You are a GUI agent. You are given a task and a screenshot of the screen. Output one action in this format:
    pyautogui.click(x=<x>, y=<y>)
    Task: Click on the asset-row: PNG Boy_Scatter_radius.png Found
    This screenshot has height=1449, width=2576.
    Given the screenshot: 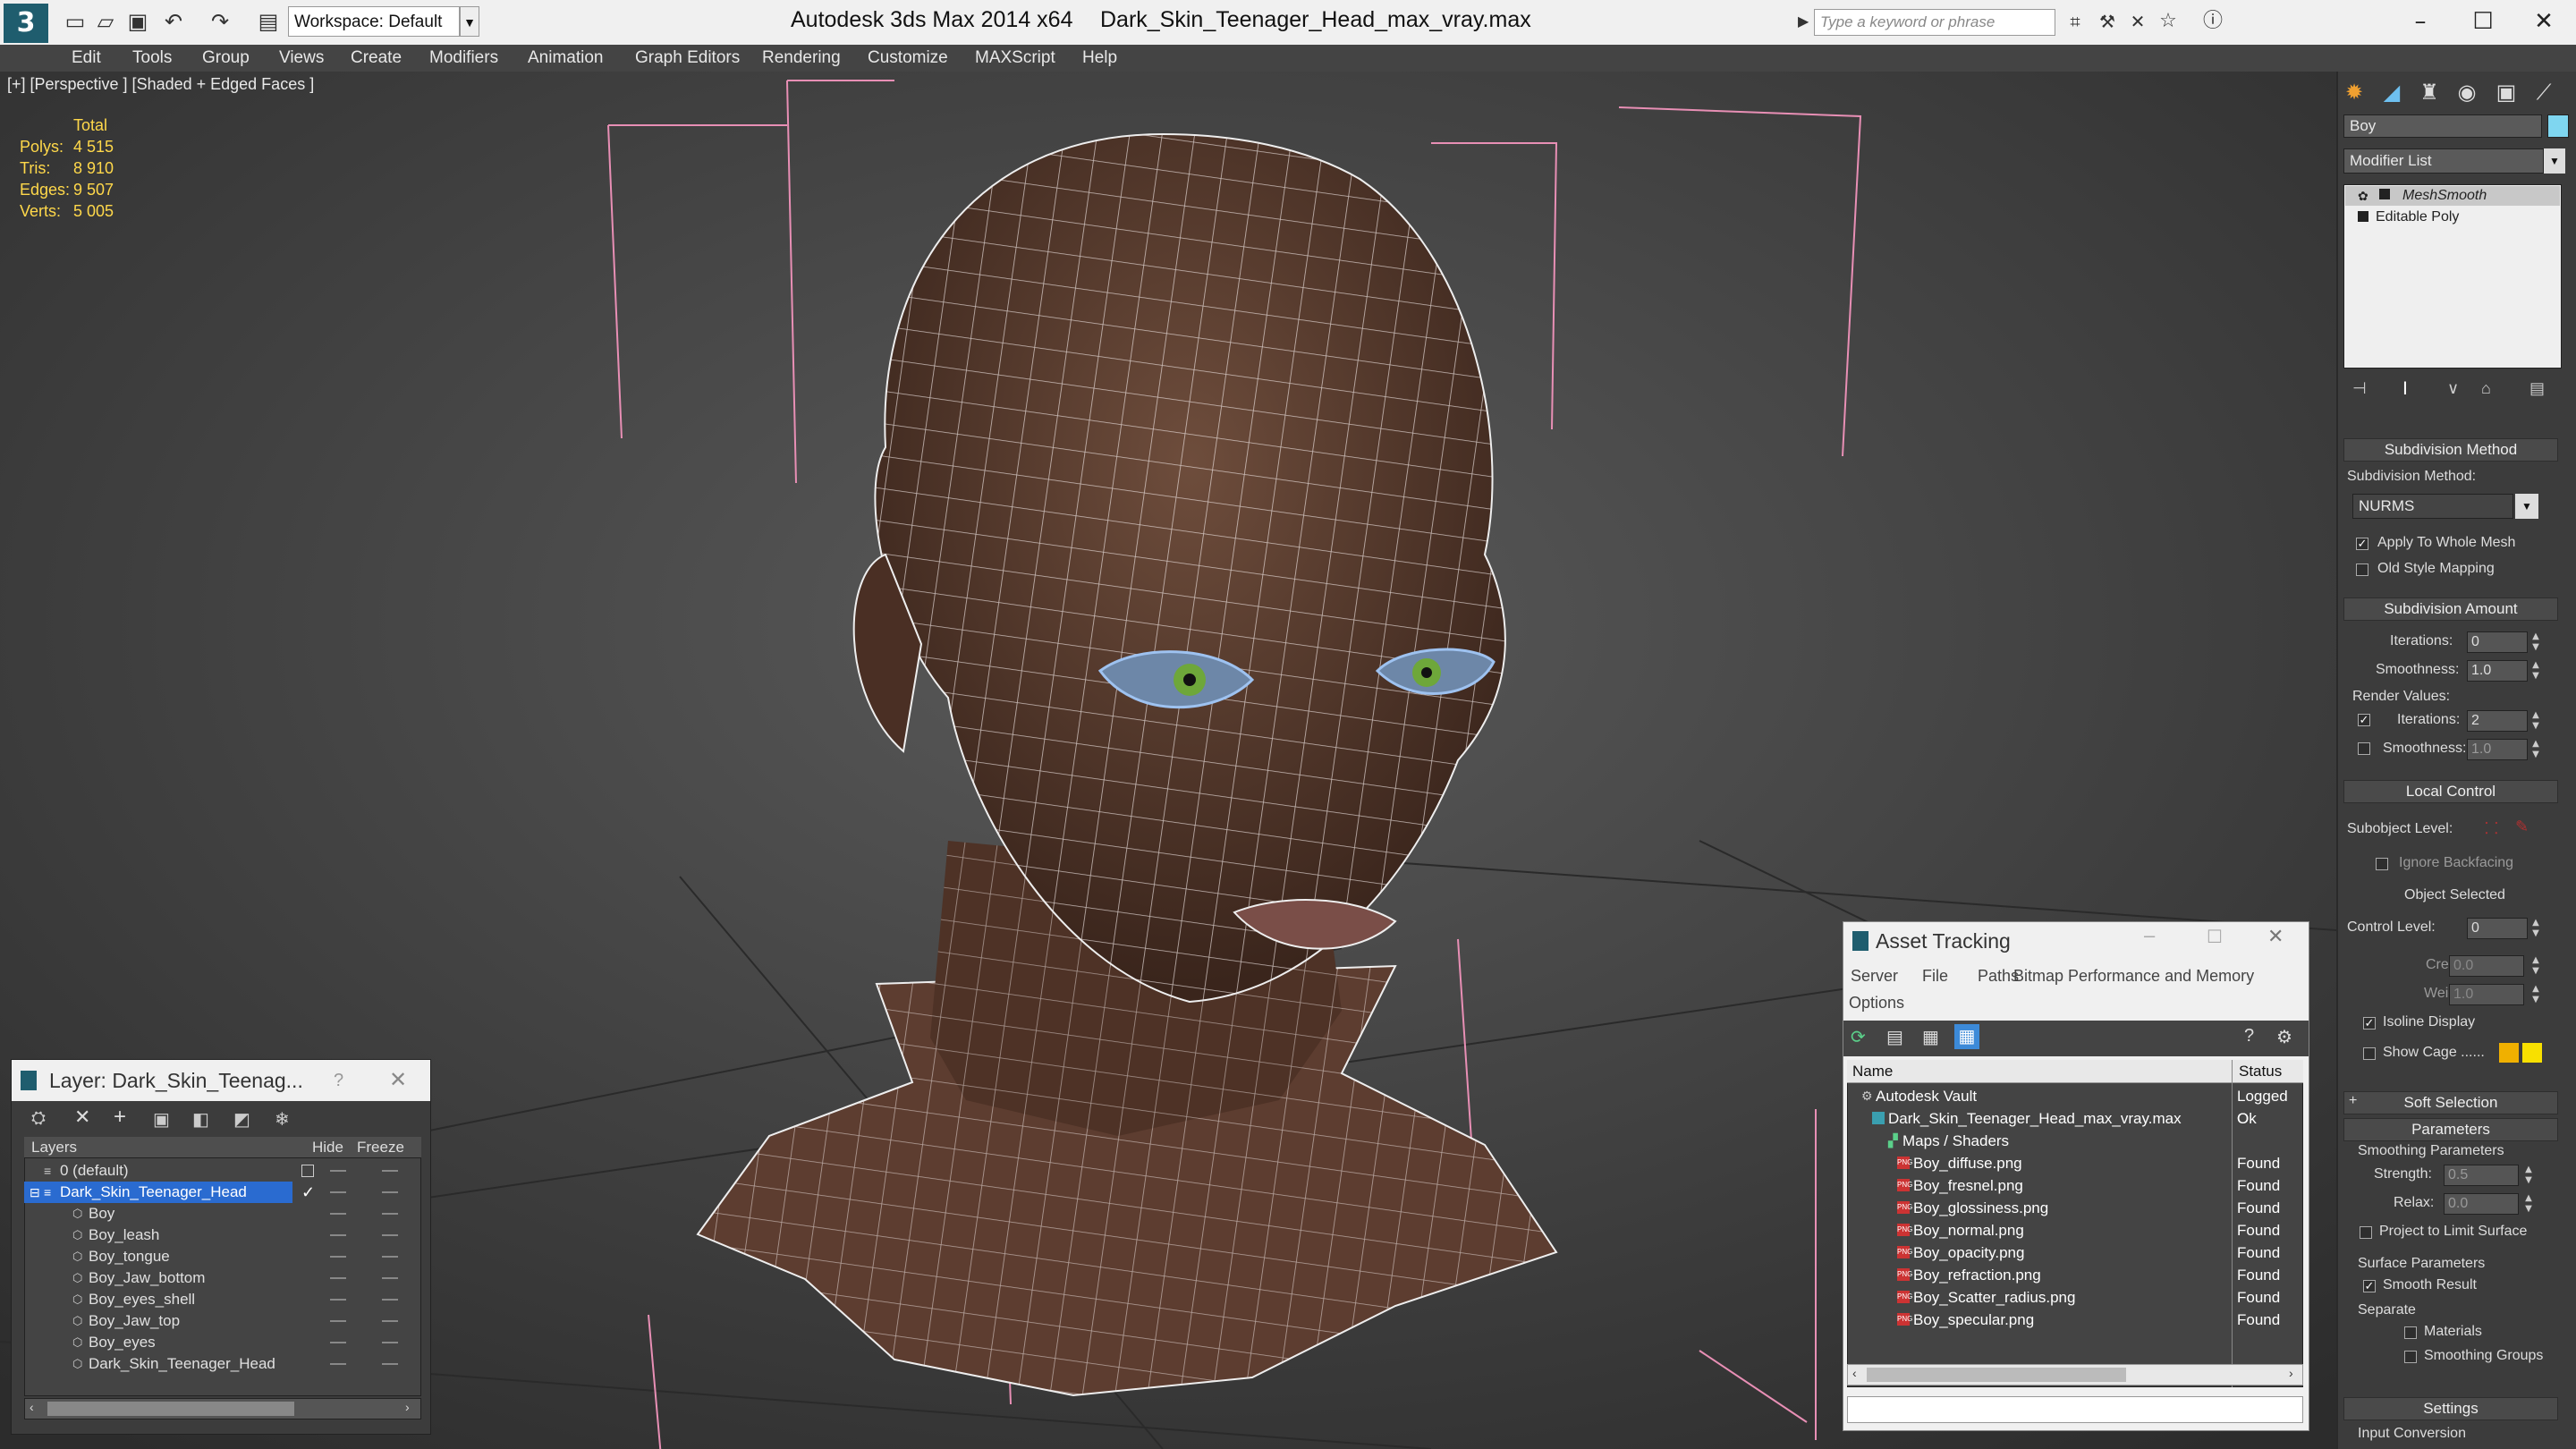 What is the action you would take?
    pyautogui.click(x=2074, y=1297)
    